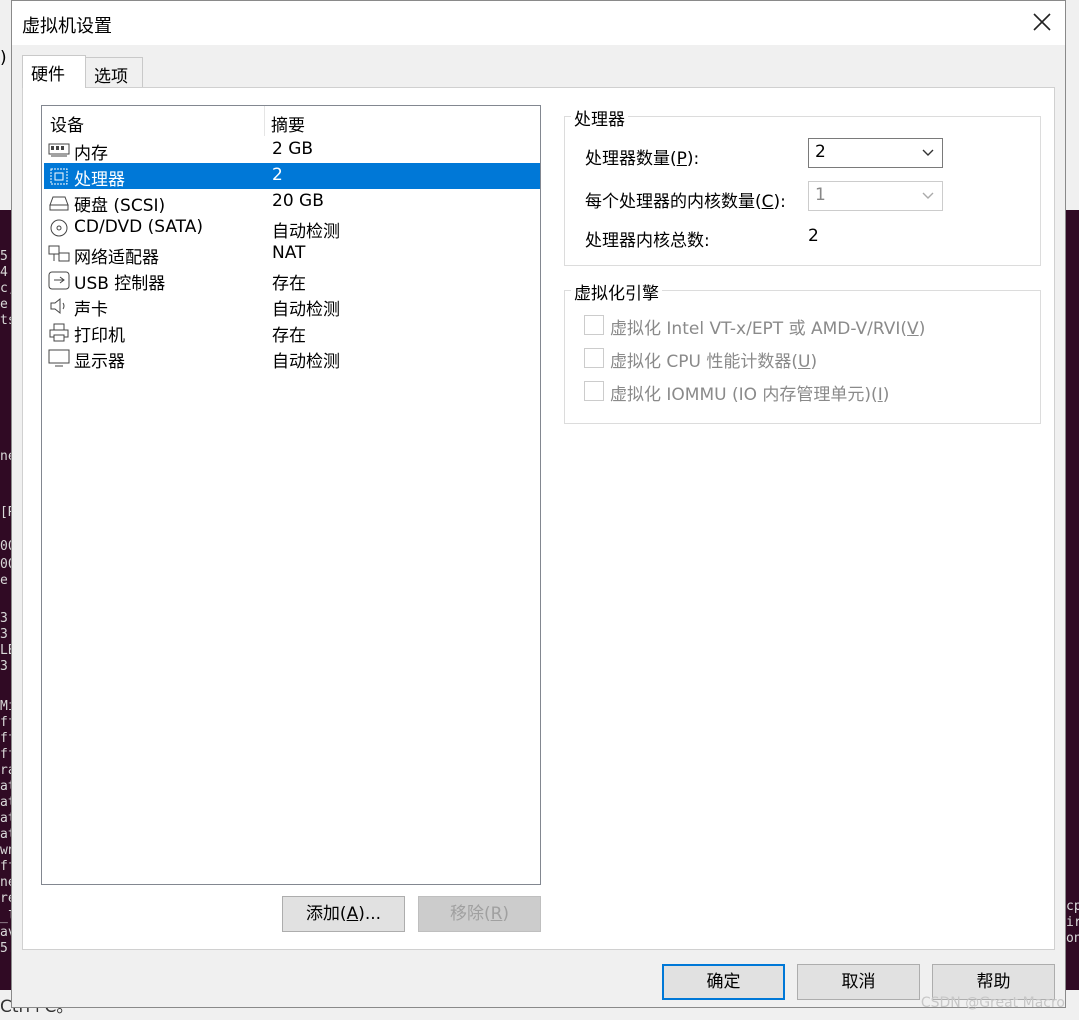 This screenshot has height=1020, width=1079. I want to click on remove-button: 移除(R), so click(479, 914).